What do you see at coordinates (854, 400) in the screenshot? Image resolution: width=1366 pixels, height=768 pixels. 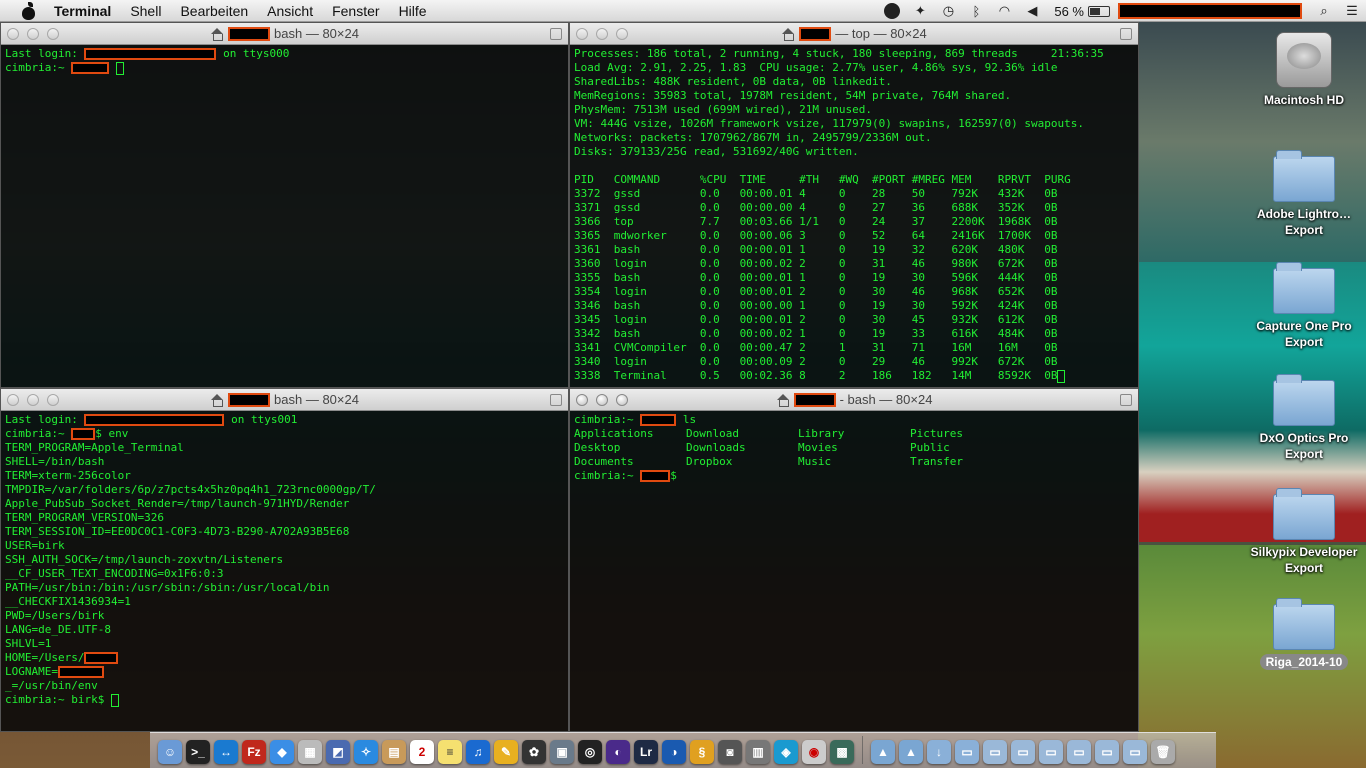 I see `window-titlebar: - bash — 80×24` at bounding box center [854, 400].